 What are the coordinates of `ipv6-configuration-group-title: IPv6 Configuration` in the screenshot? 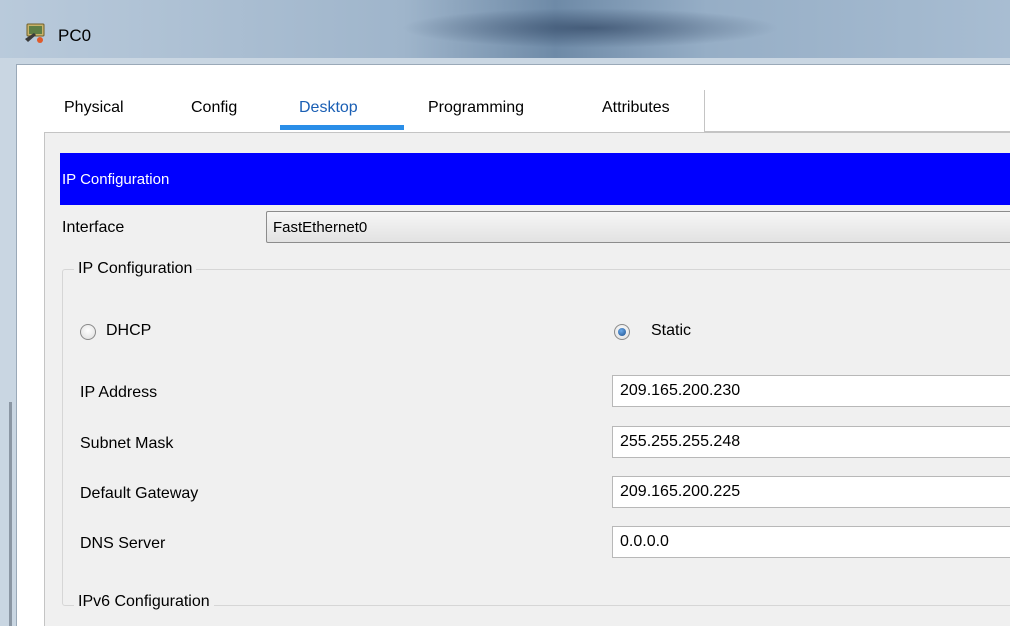 It's located at (144, 602).